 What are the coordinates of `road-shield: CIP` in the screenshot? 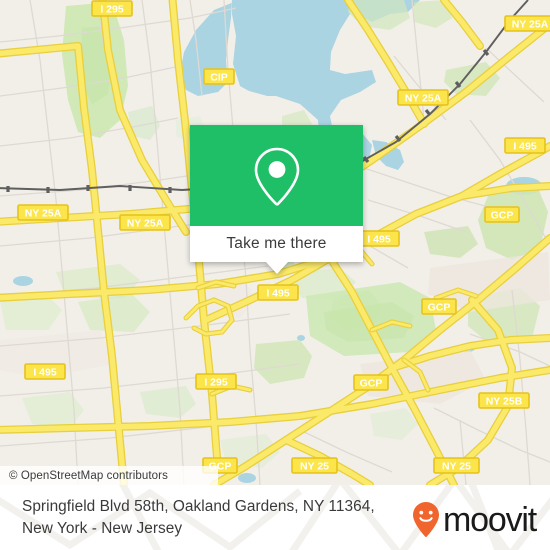 It's located at (219, 76).